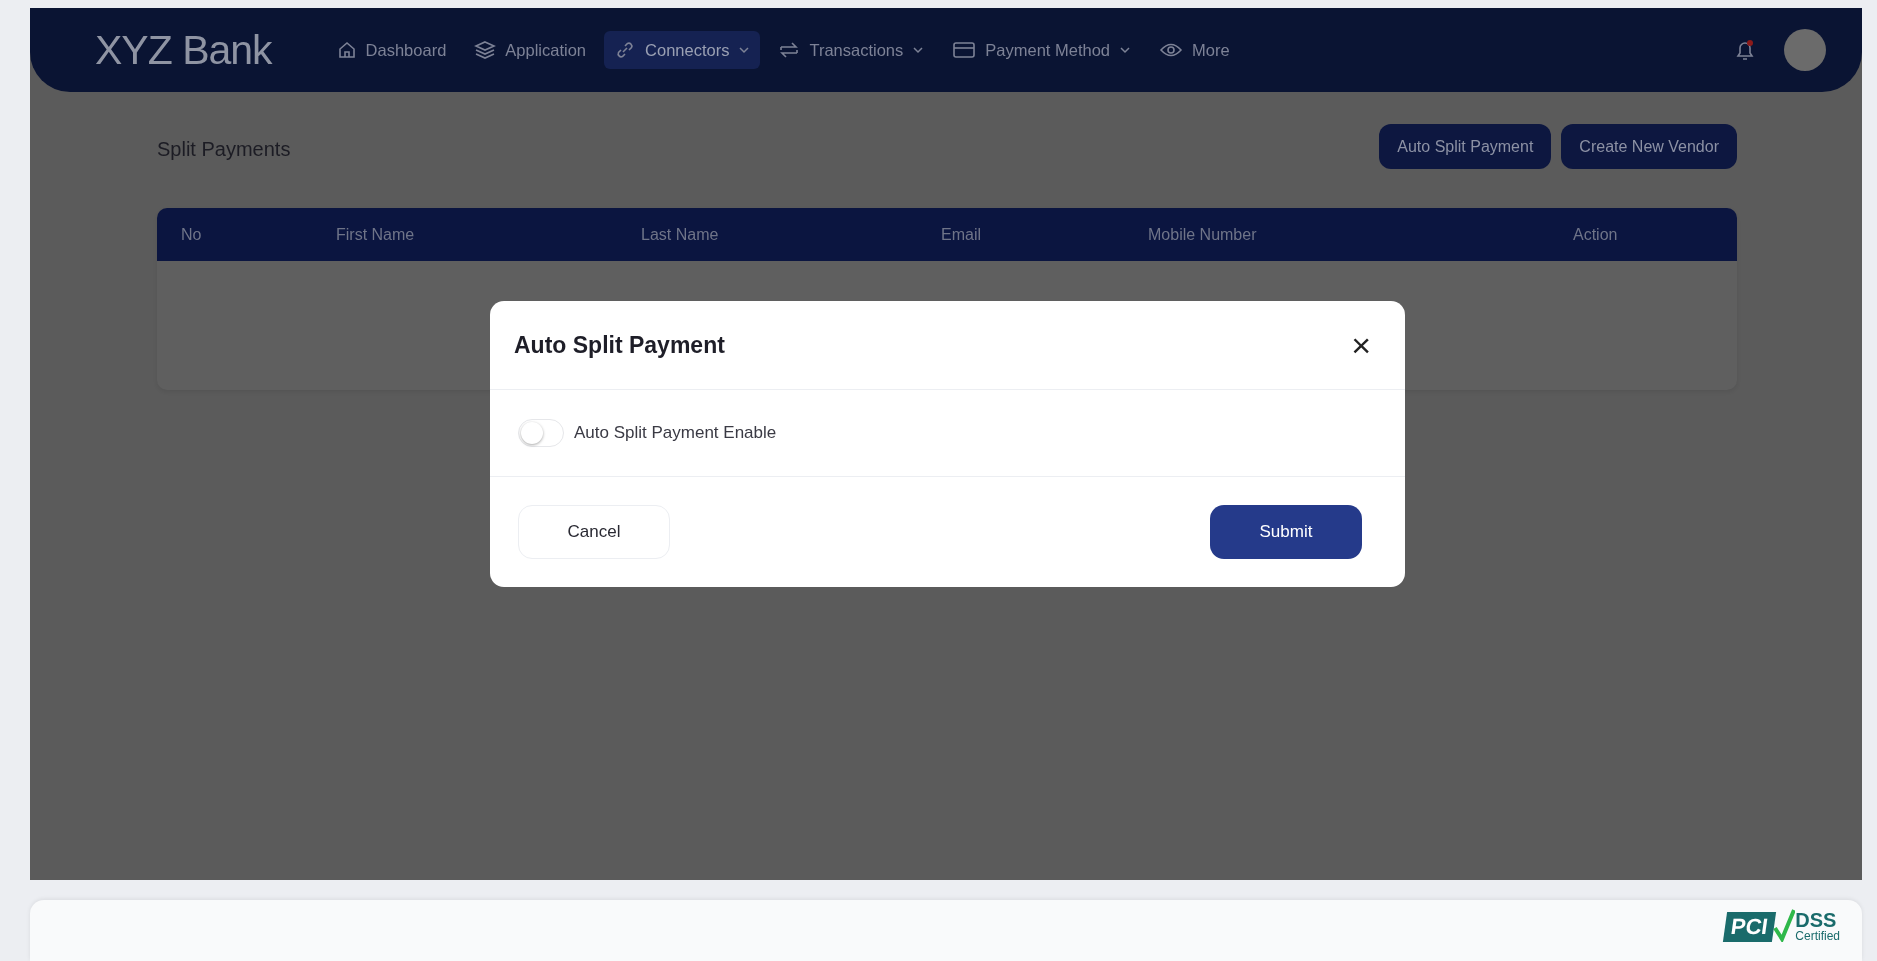  I want to click on dialog-title: Auto Split Payment, so click(619, 345).